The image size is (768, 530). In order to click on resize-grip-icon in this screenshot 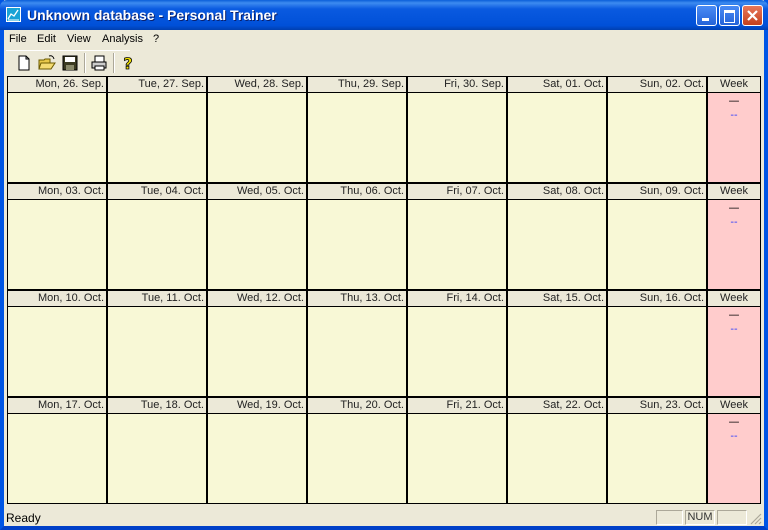, I will do `click(756, 519)`.